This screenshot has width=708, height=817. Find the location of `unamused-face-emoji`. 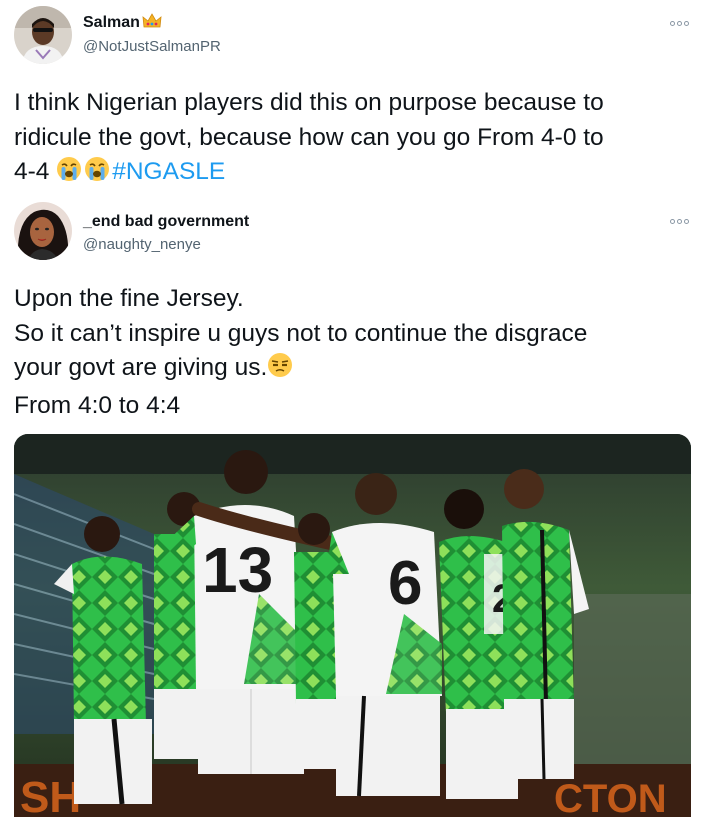

unamused-face-emoji is located at coordinates (280, 370).